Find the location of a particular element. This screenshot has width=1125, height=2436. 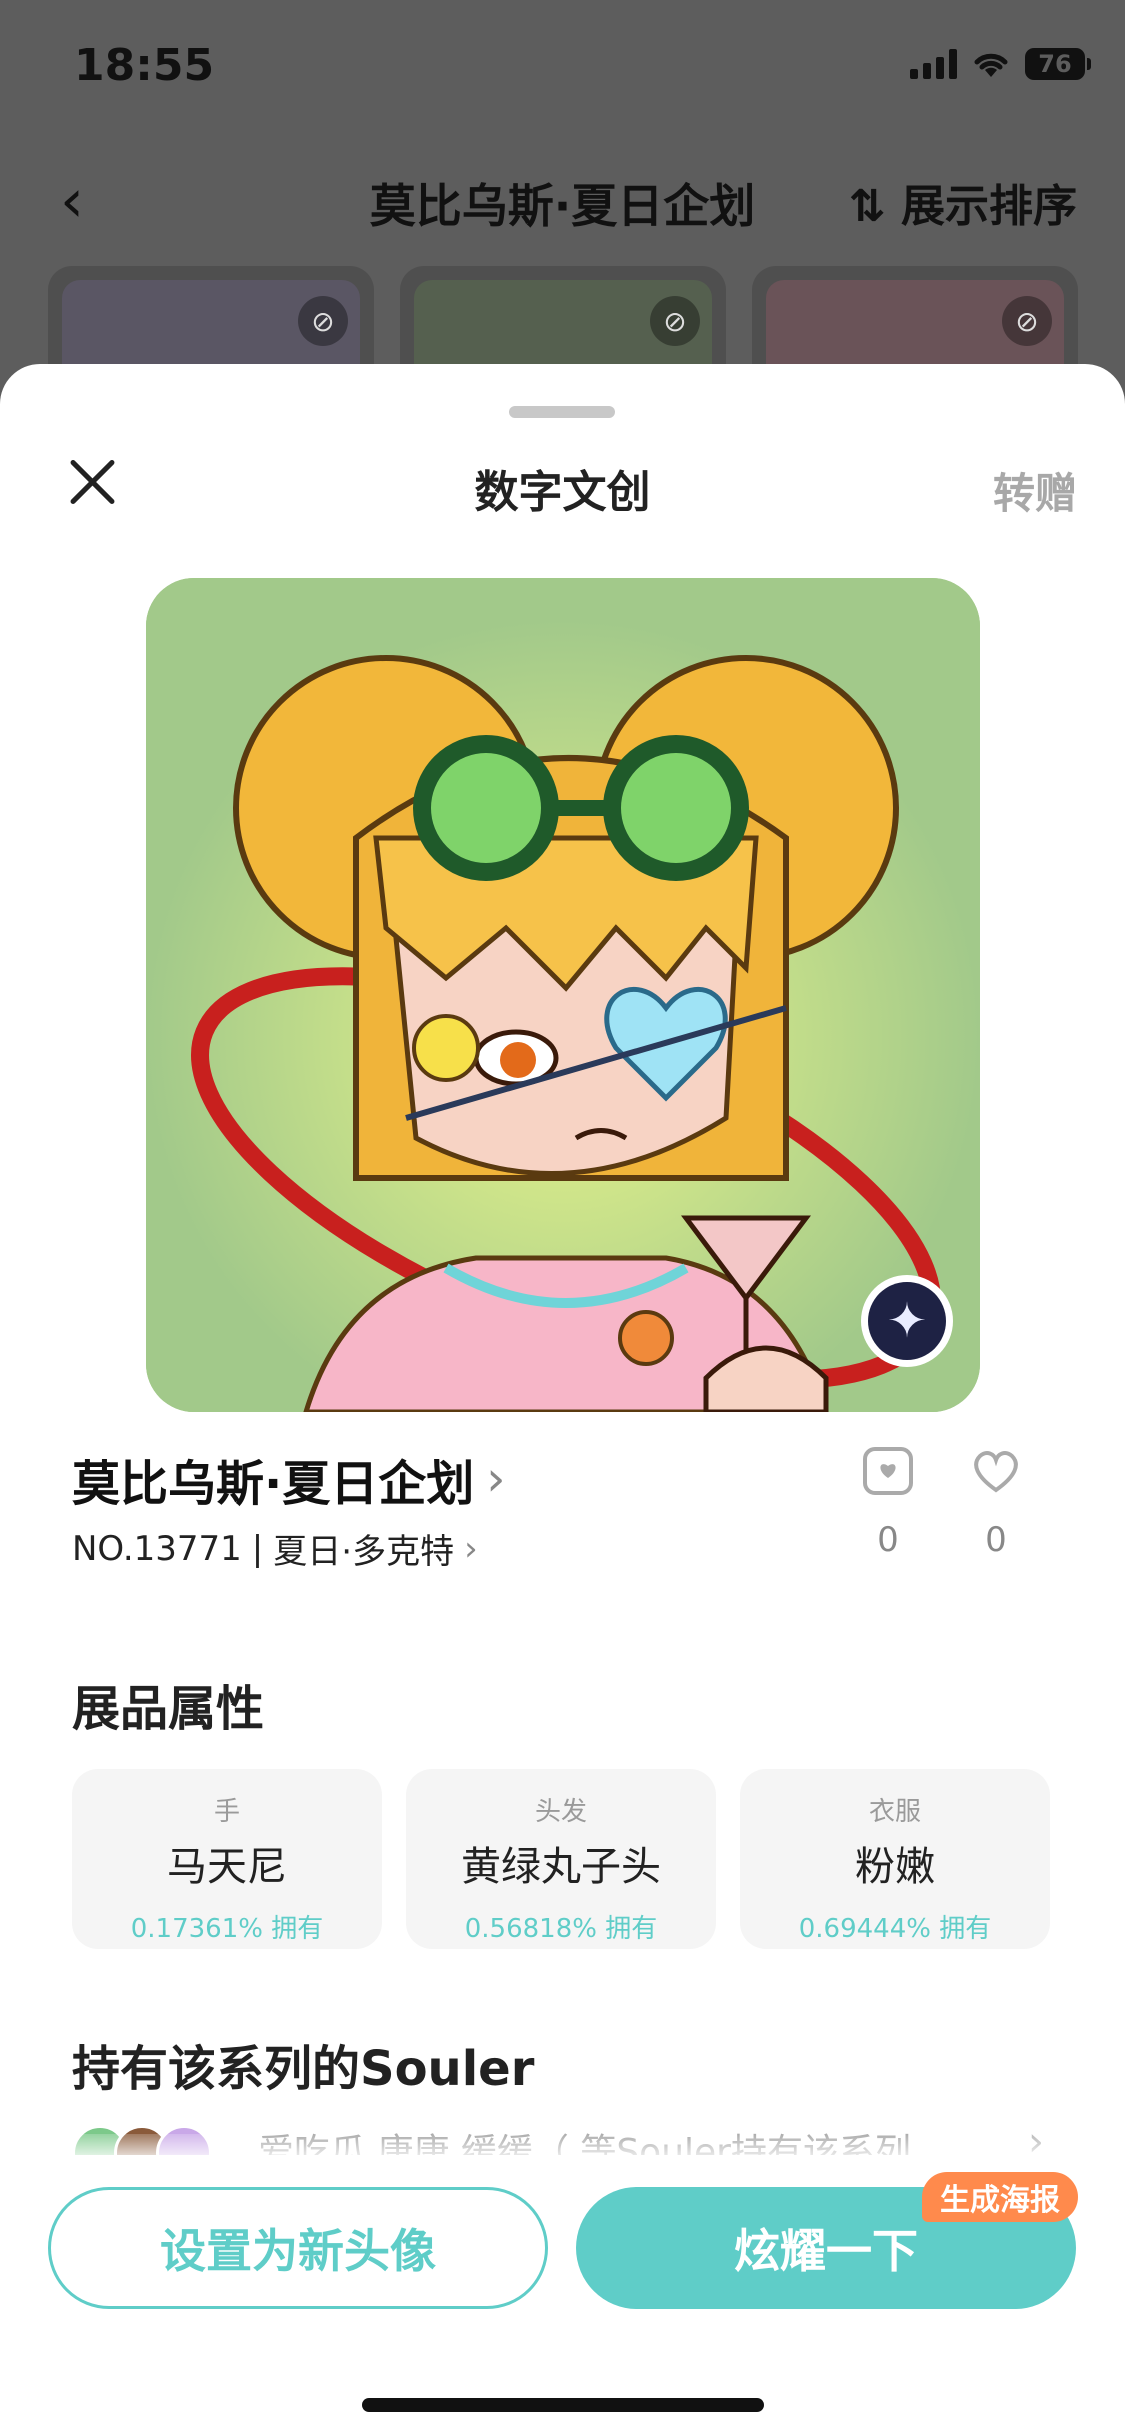

attribute-category: 手 is located at coordinates (226, 1812).